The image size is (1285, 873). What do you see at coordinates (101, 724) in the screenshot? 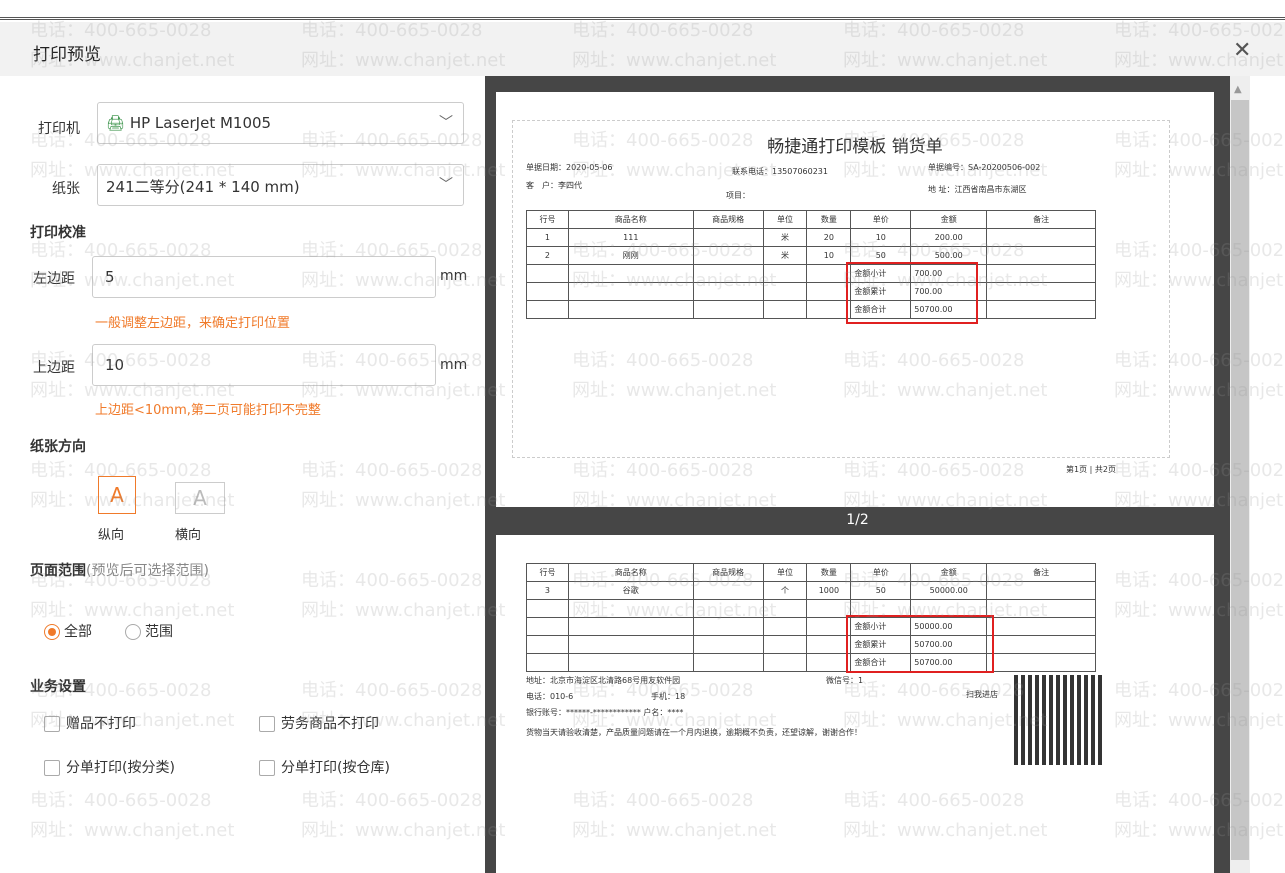
I see `option-label: 赠品不打印` at bounding box center [101, 724].